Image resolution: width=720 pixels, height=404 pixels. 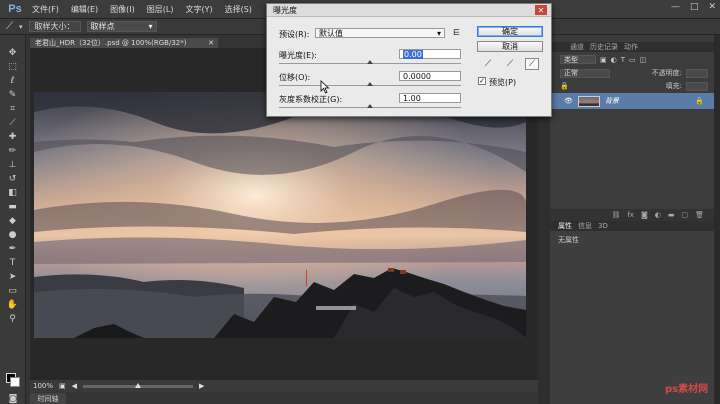 I want to click on status-bar: 100% ▣ ◀ ▶, so click(x=284, y=386).